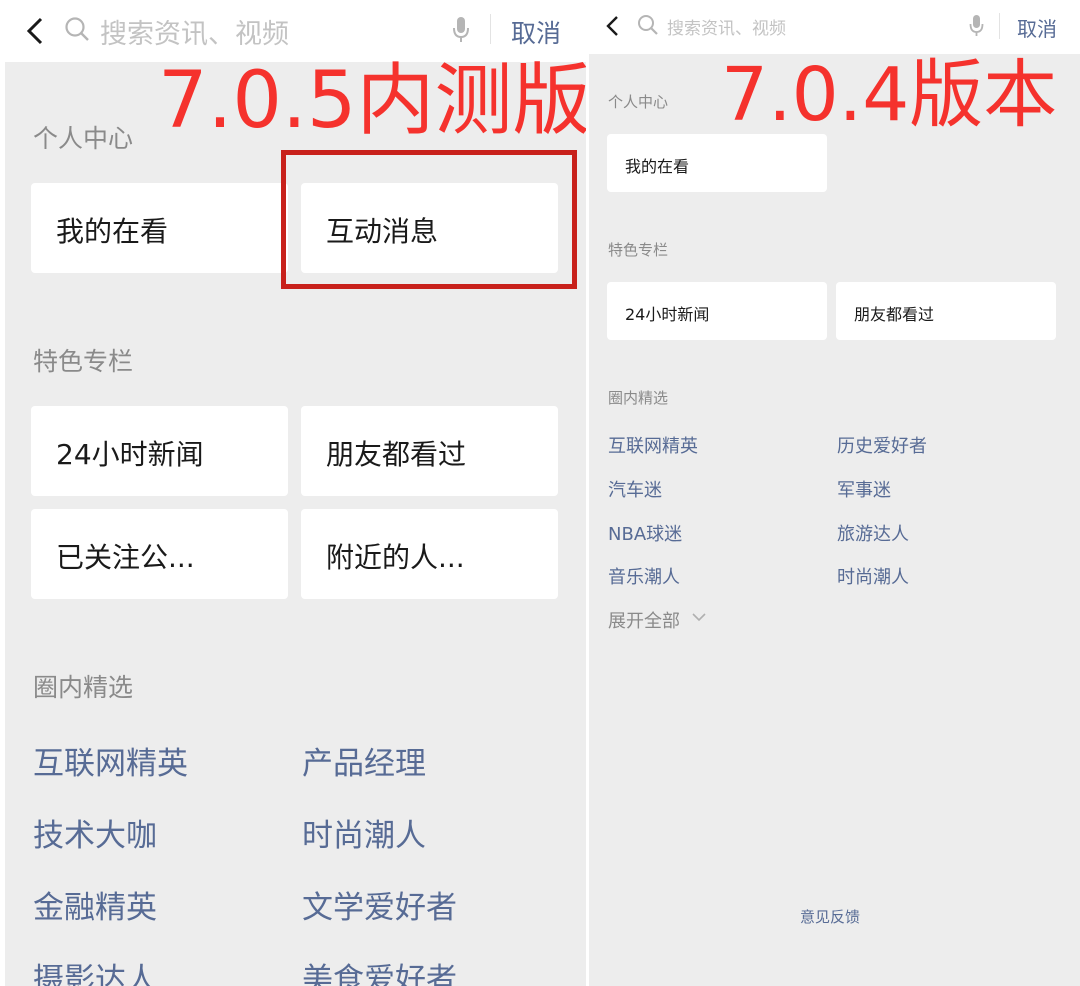  What do you see at coordinates (873, 533) in the screenshot?
I see `circle-link: 旅游达人` at bounding box center [873, 533].